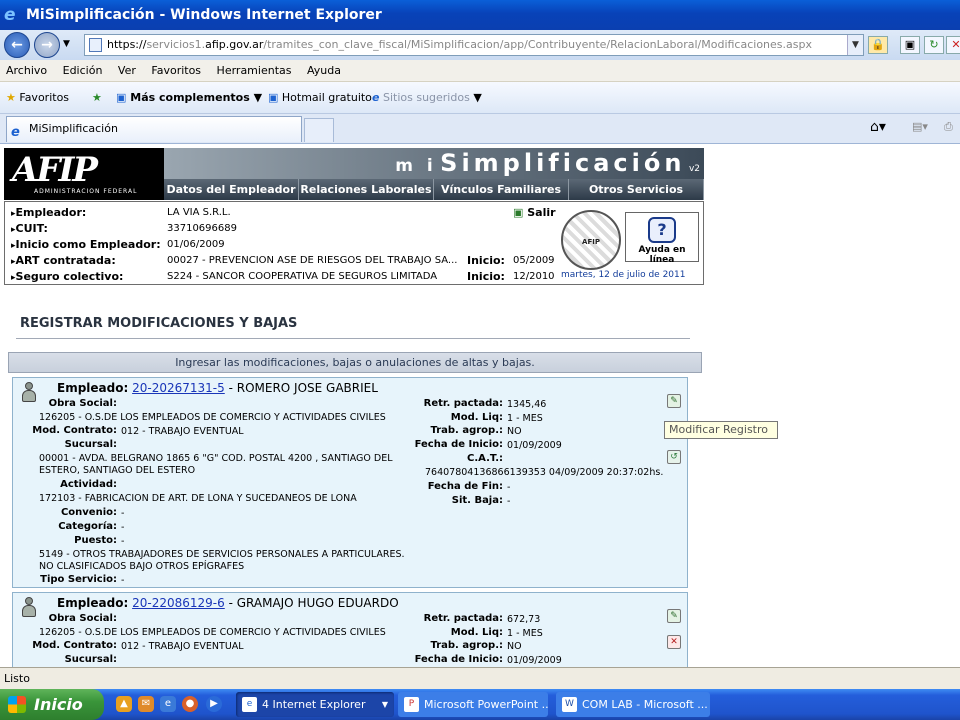 This screenshot has height=720, width=960. What do you see at coordinates (67, 276) in the screenshot?
I see `seguro-label: Seguro colectivo:` at bounding box center [67, 276].